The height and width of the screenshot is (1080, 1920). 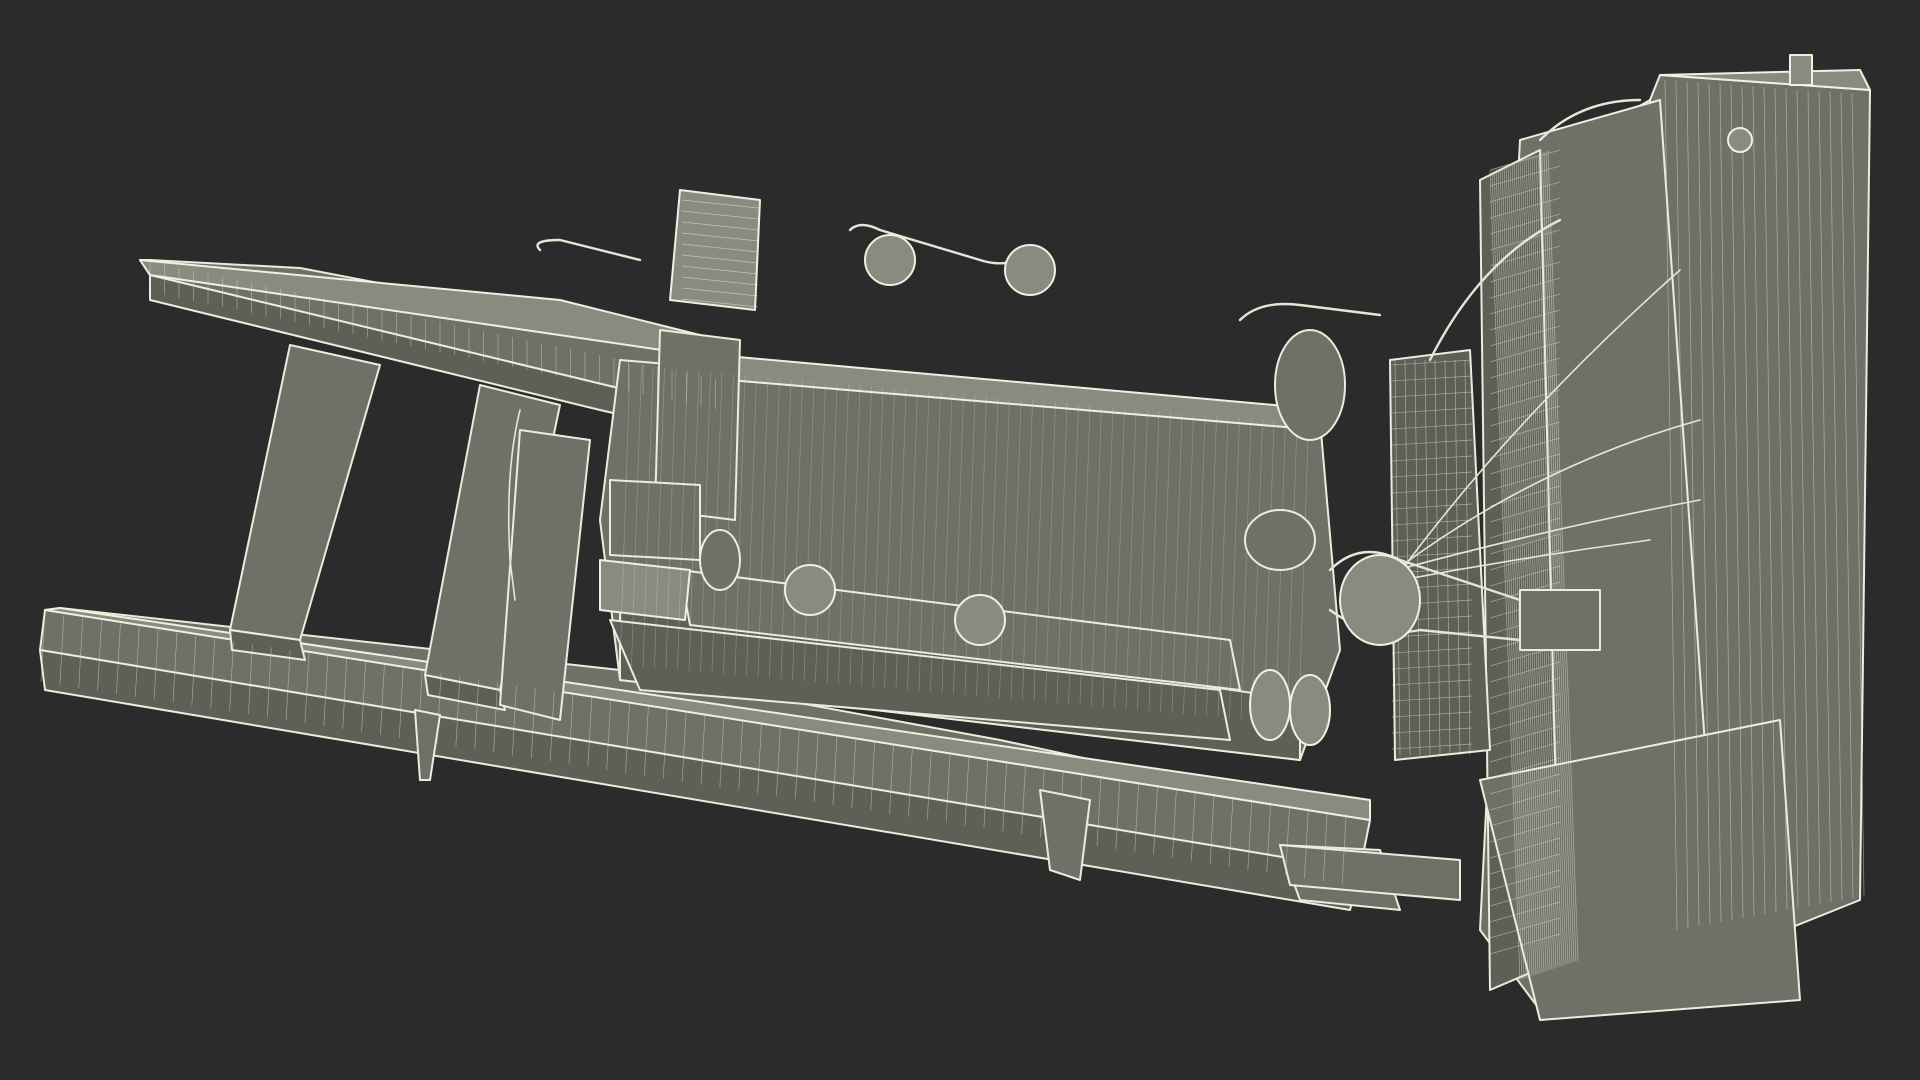 I want to click on exhaust-bellows, so click(x=1560, y=620).